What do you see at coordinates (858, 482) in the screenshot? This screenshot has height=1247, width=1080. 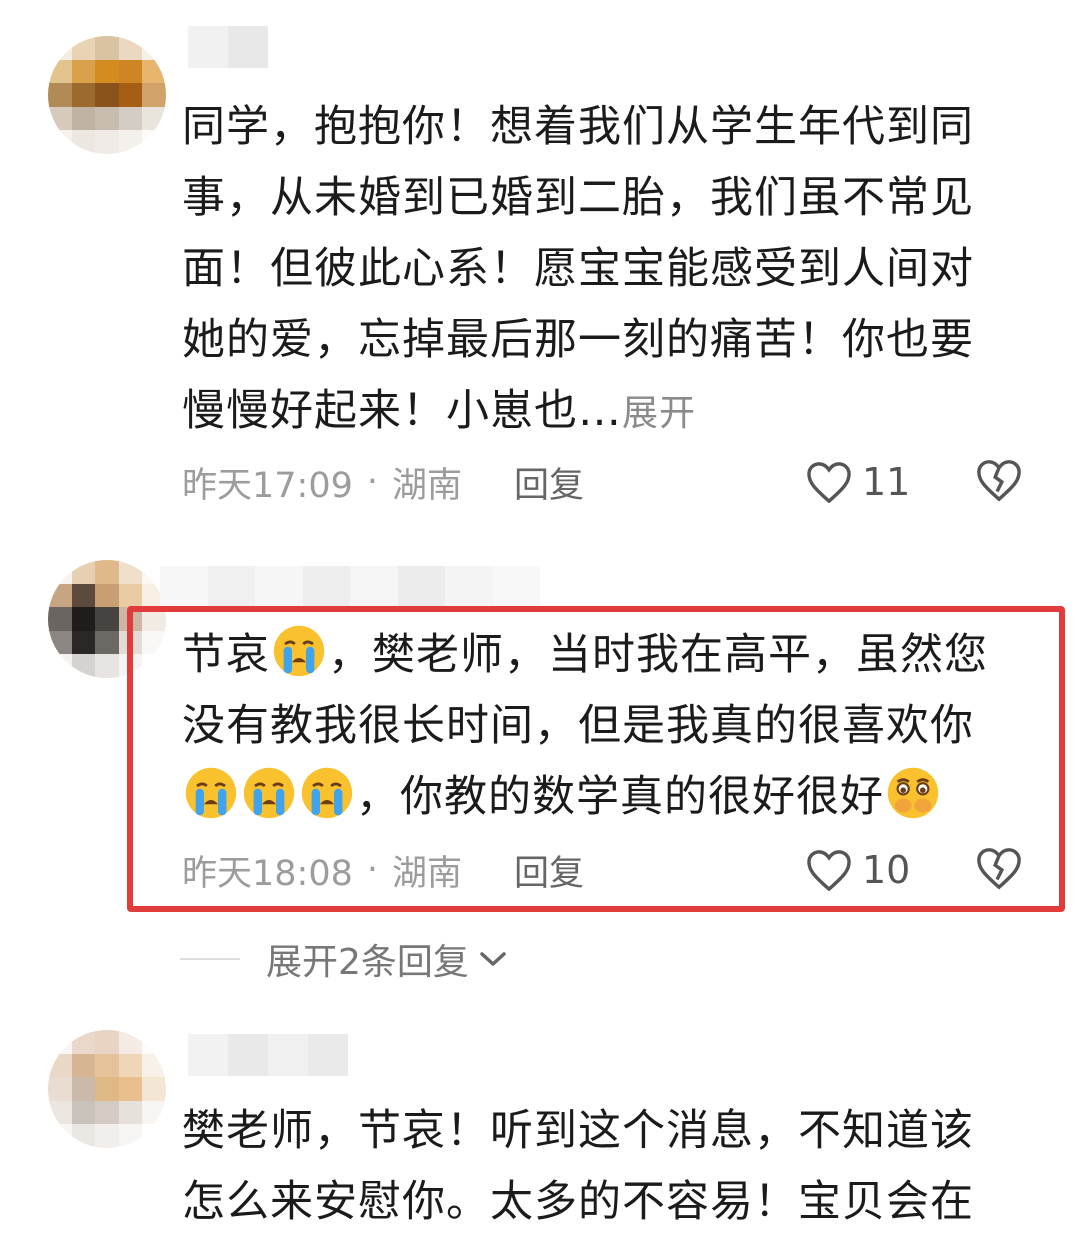 I see `like-button: 11` at bounding box center [858, 482].